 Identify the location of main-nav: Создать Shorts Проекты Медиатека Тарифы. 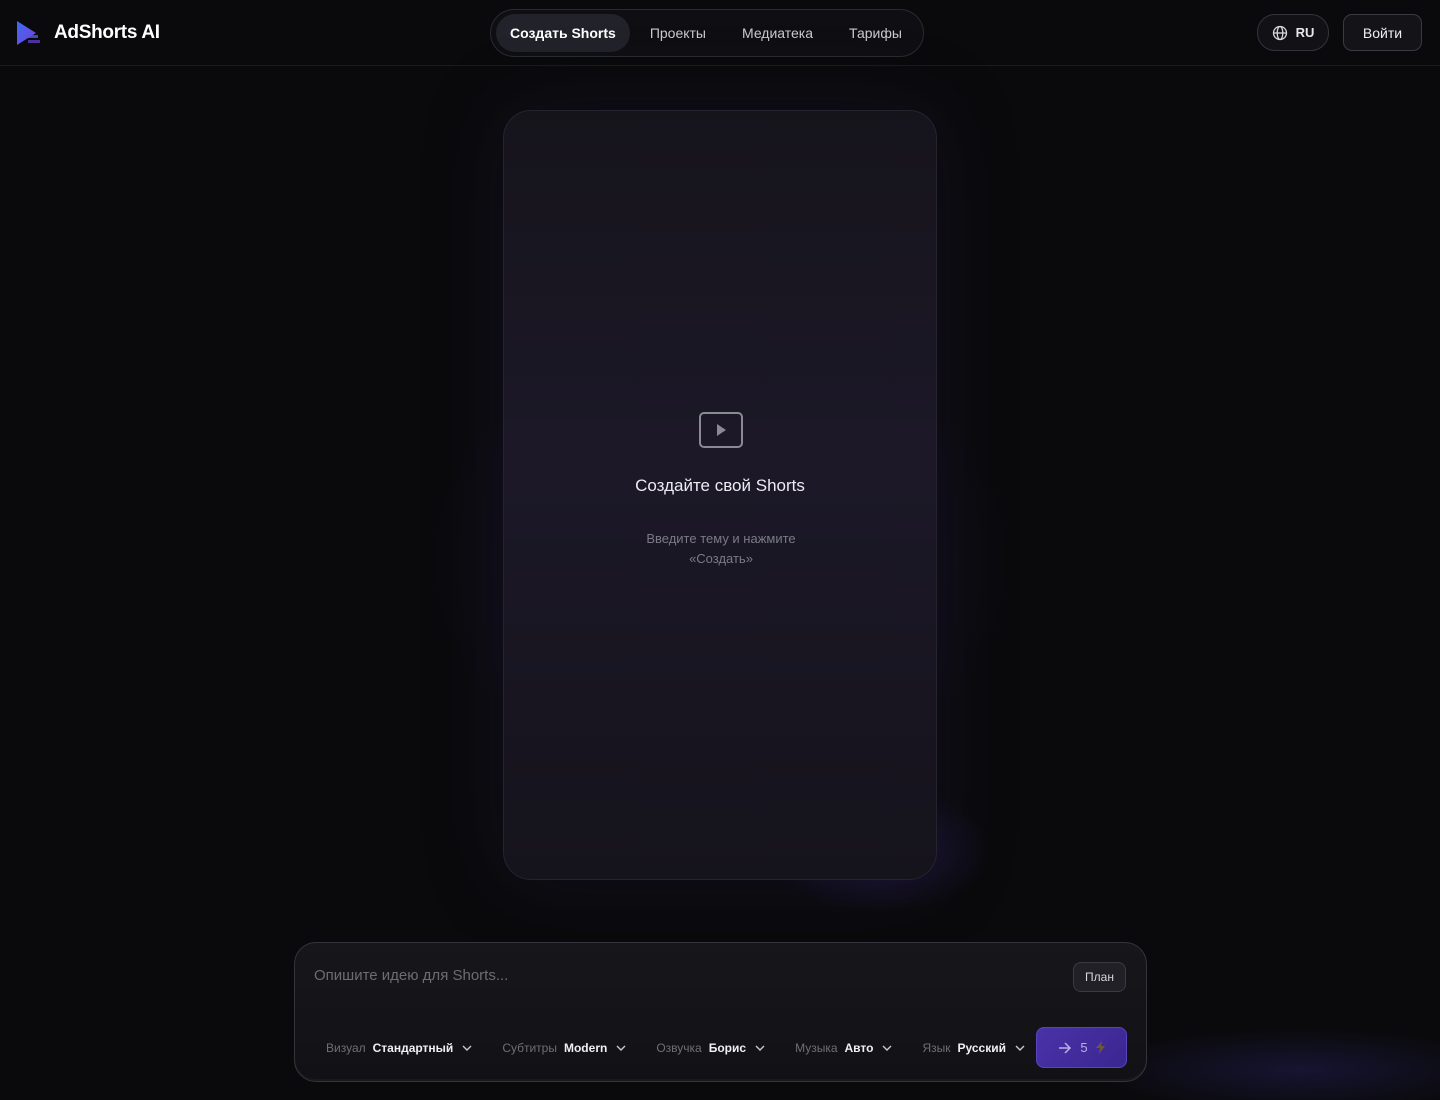
(707, 33).